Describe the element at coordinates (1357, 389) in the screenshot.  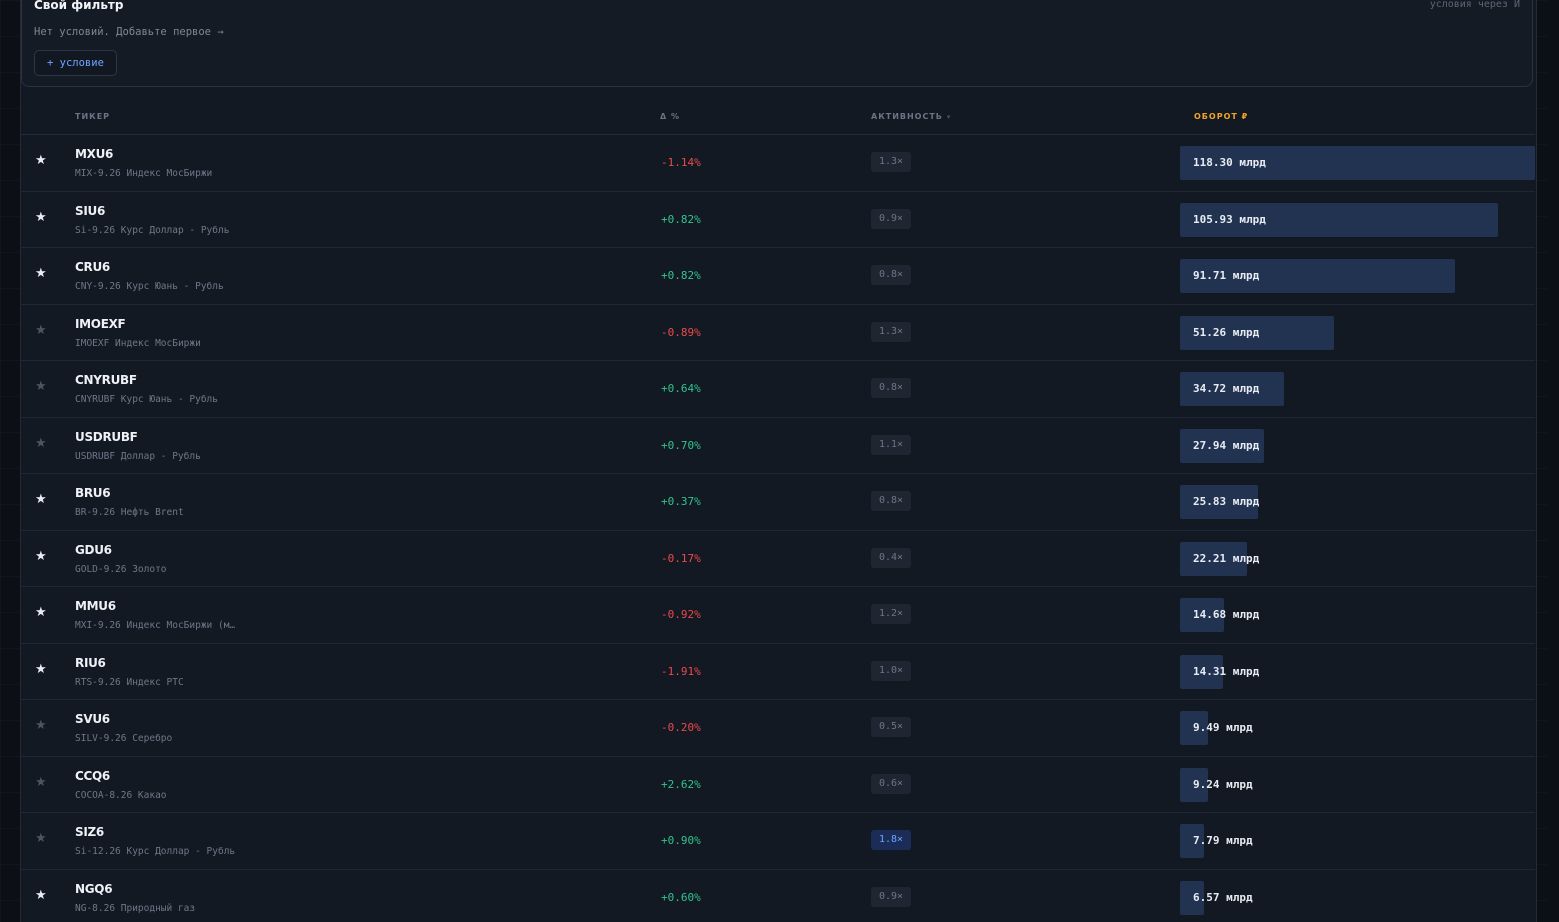
I see `turnover-cell: 34.72 млрд` at that location.